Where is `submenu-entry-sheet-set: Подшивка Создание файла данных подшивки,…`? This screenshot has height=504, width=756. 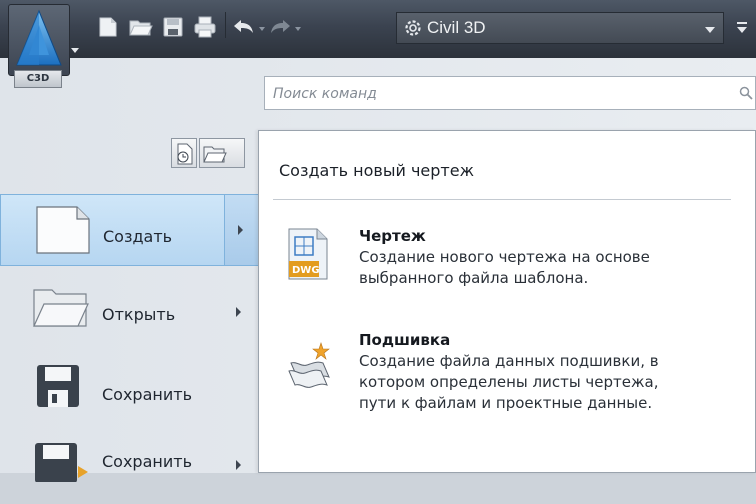
submenu-entry-sheet-set: Подшивка Создание файла данных подшивки,… is located at coordinates (509, 379).